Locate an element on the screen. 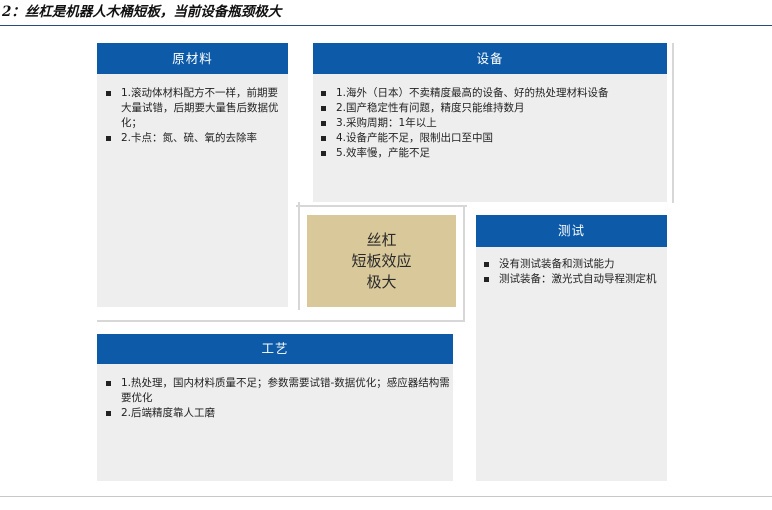 The image size is (772, 510). center-line-3: 极大 is located at coordinates (381, 281).